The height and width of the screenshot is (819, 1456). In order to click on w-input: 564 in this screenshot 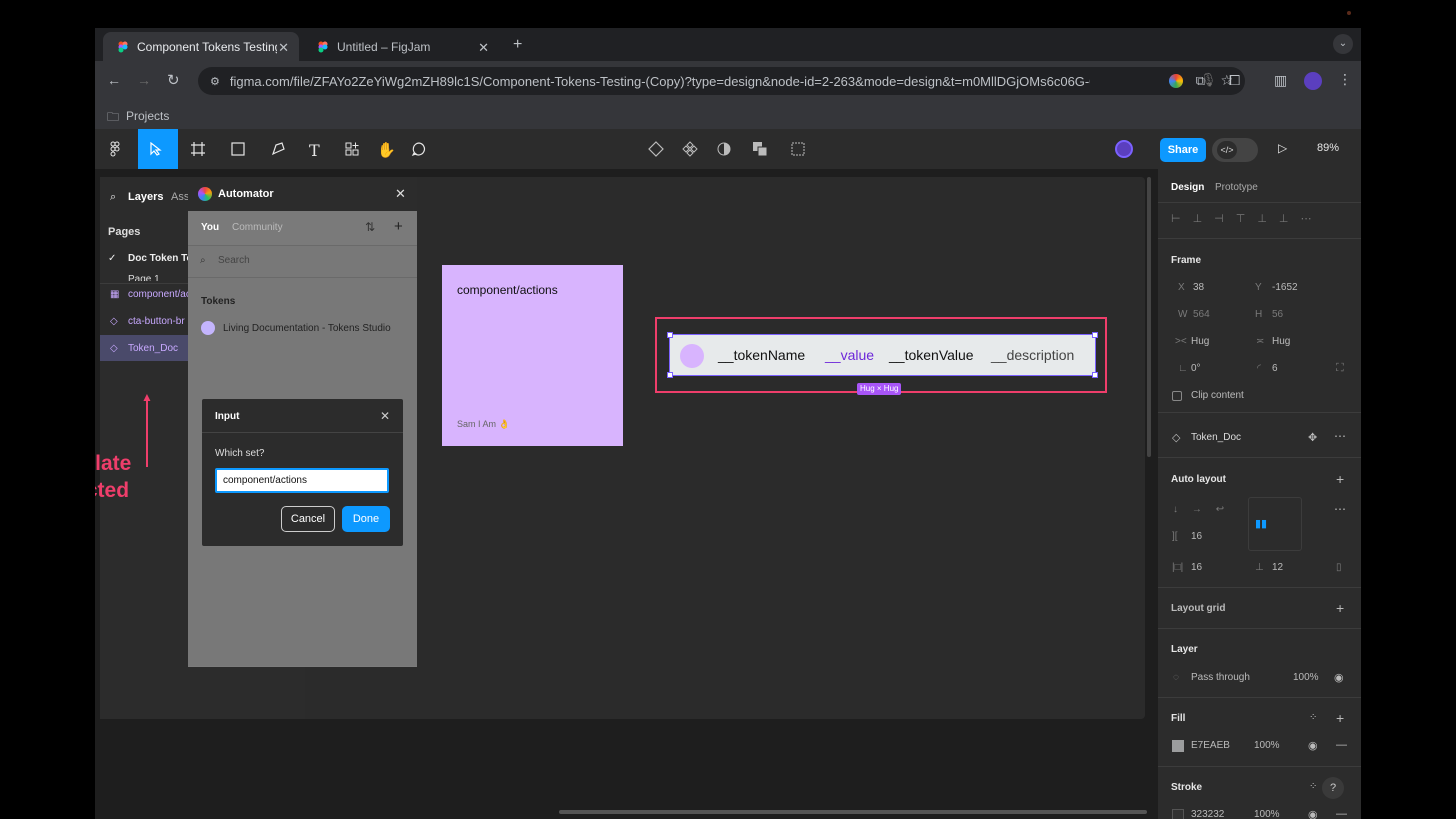, I will do `click(1201, 314)`.